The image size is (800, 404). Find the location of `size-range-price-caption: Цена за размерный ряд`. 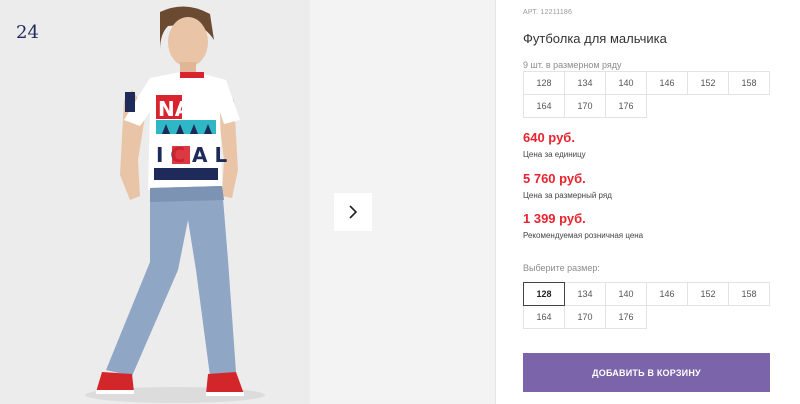

size-range-price-caption: Цена за размерный ряд is located at coordinates (567, 195).